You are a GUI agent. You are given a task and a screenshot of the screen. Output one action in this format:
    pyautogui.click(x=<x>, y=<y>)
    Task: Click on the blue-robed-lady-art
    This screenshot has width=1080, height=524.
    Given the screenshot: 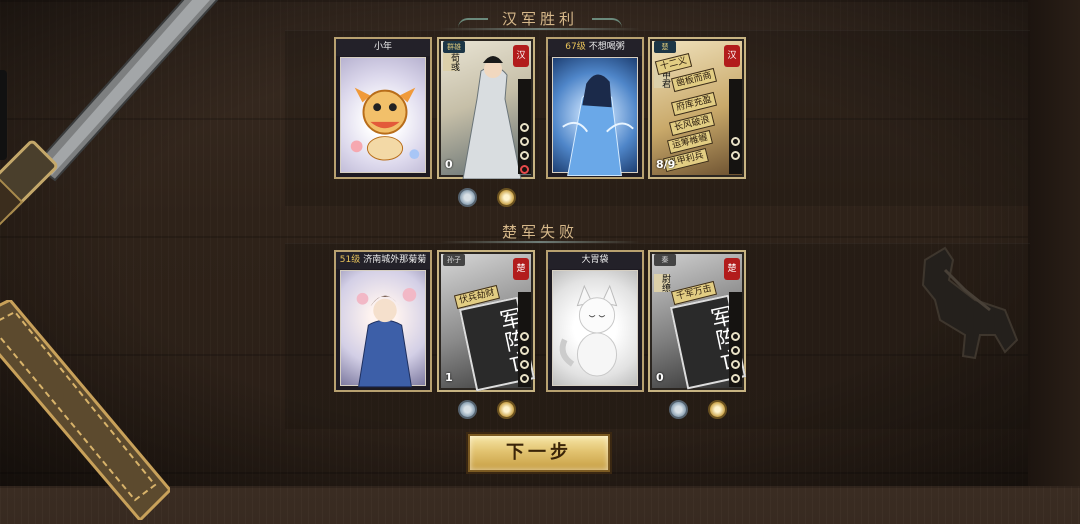 What is the action you would take?
    pyautogui.click(x=595, y=117)
    